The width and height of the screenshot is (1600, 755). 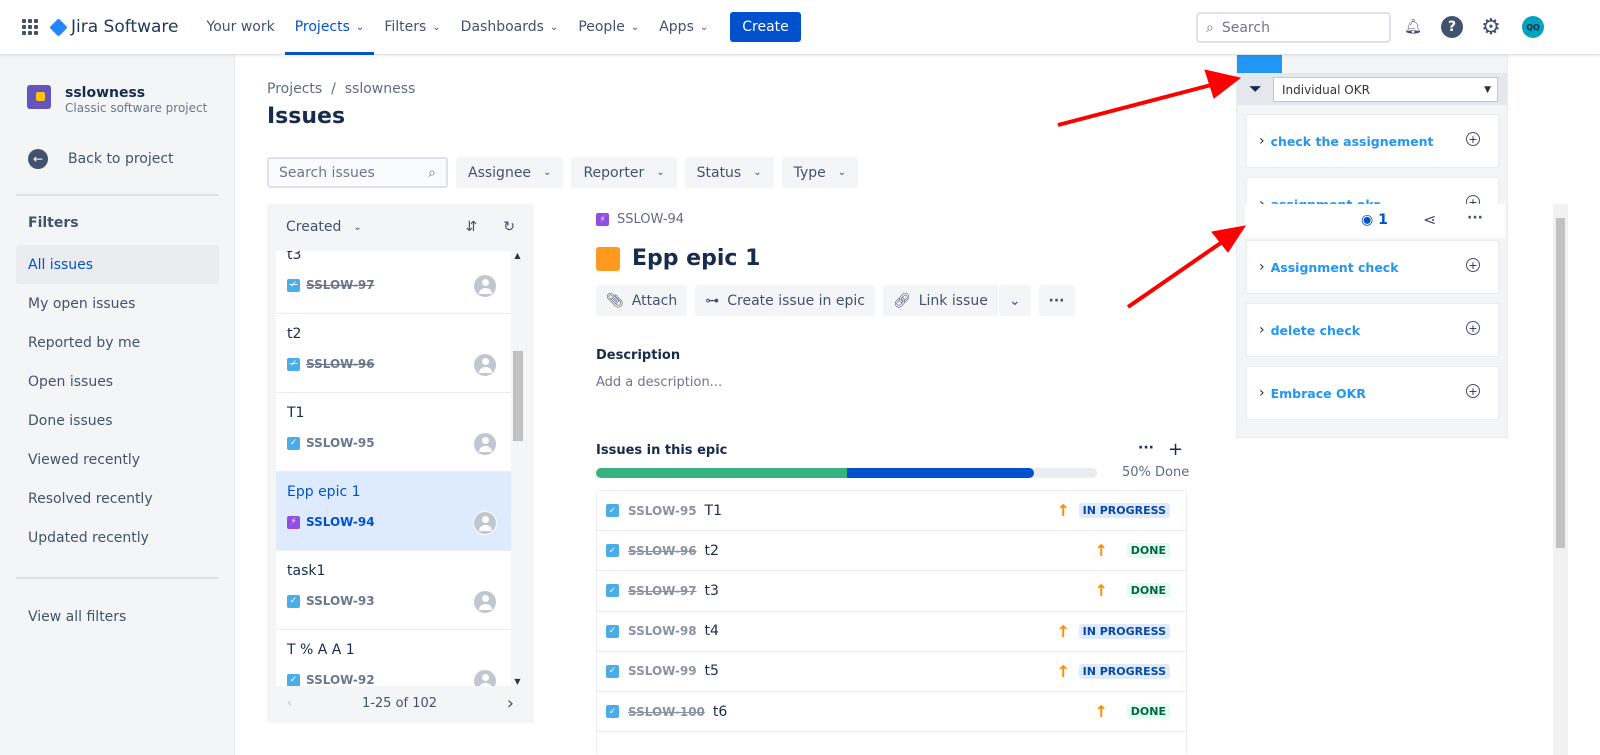 I want to click on back-to-project-link: ← Back to project, so click(x=101, y=159).